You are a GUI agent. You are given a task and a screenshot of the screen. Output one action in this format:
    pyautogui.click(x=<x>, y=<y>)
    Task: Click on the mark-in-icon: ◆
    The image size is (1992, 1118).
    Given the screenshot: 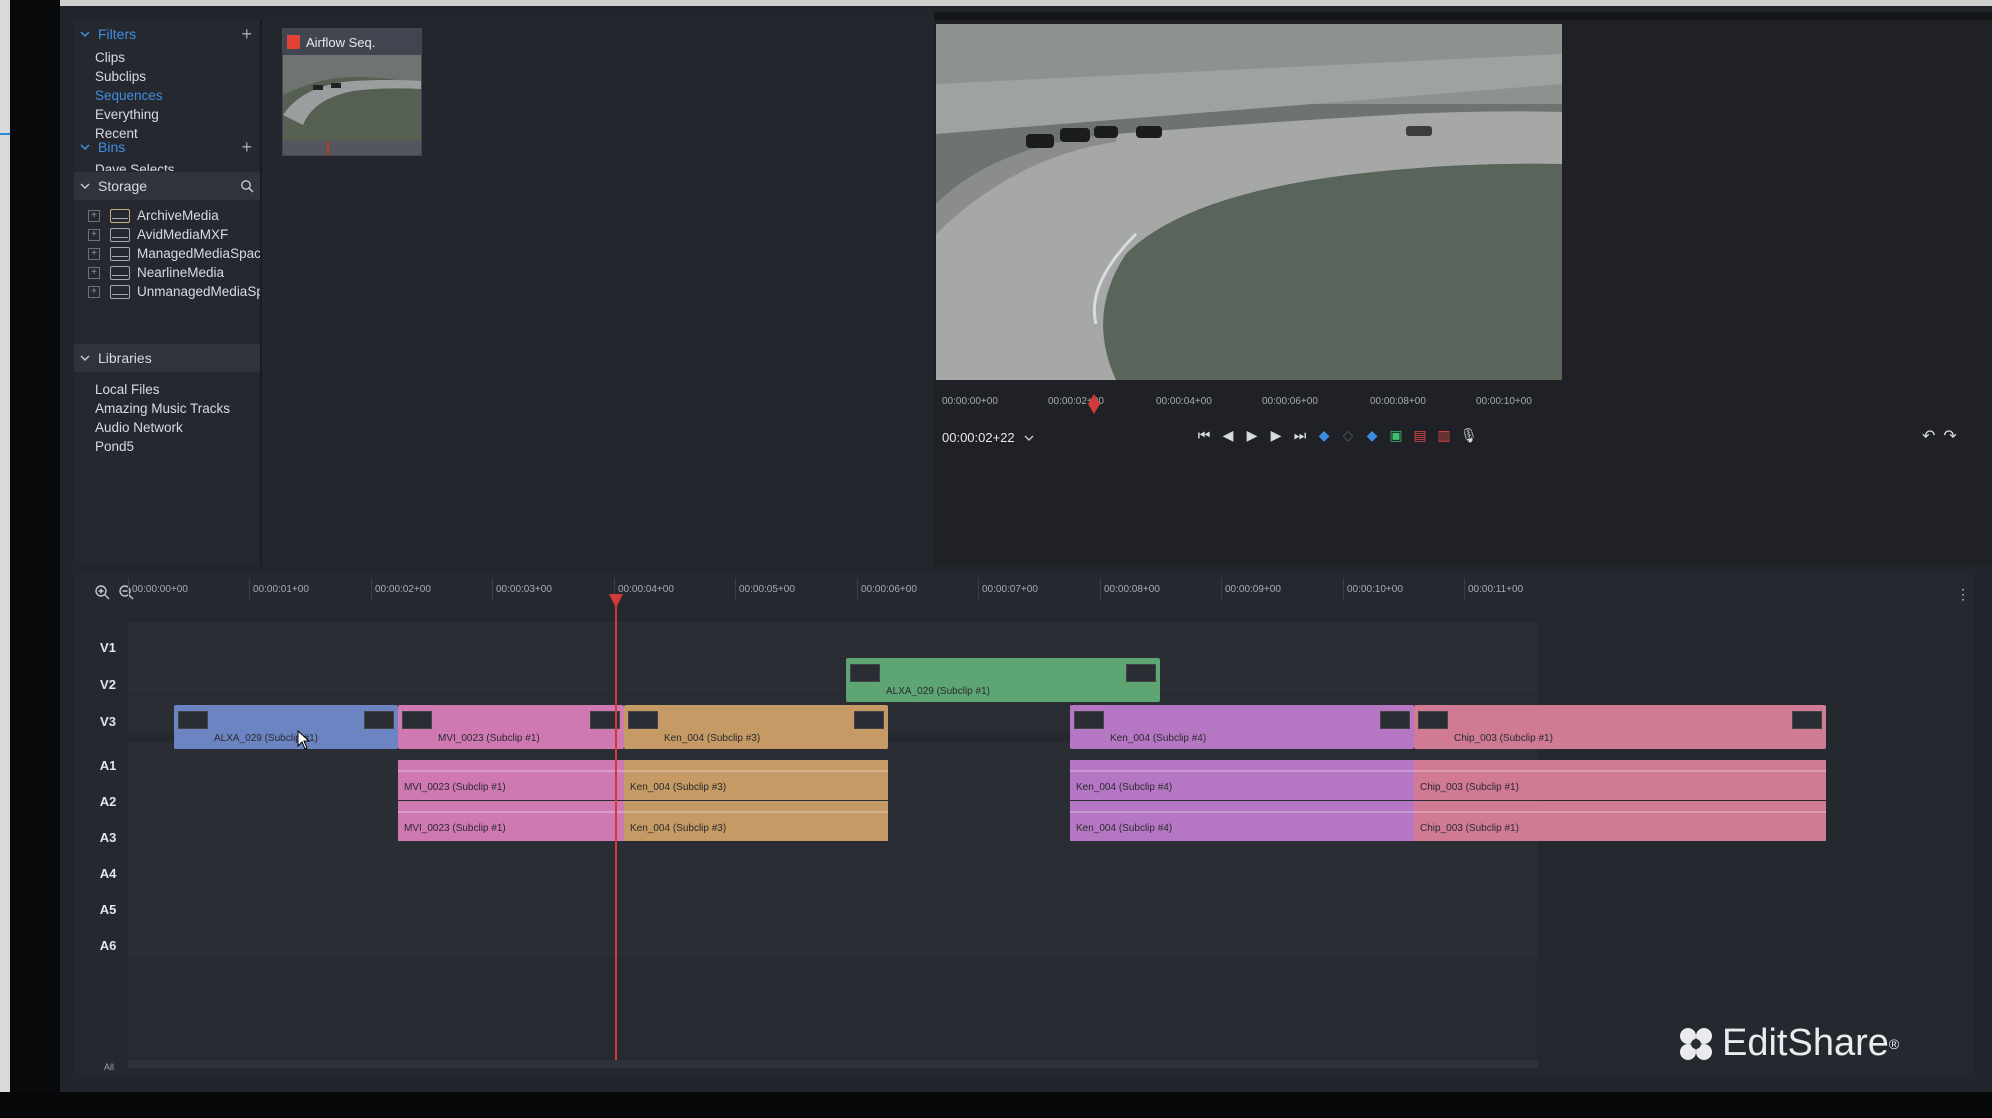 What is the action you would take?
    pyautogui.click(x=1324, y=435)
    